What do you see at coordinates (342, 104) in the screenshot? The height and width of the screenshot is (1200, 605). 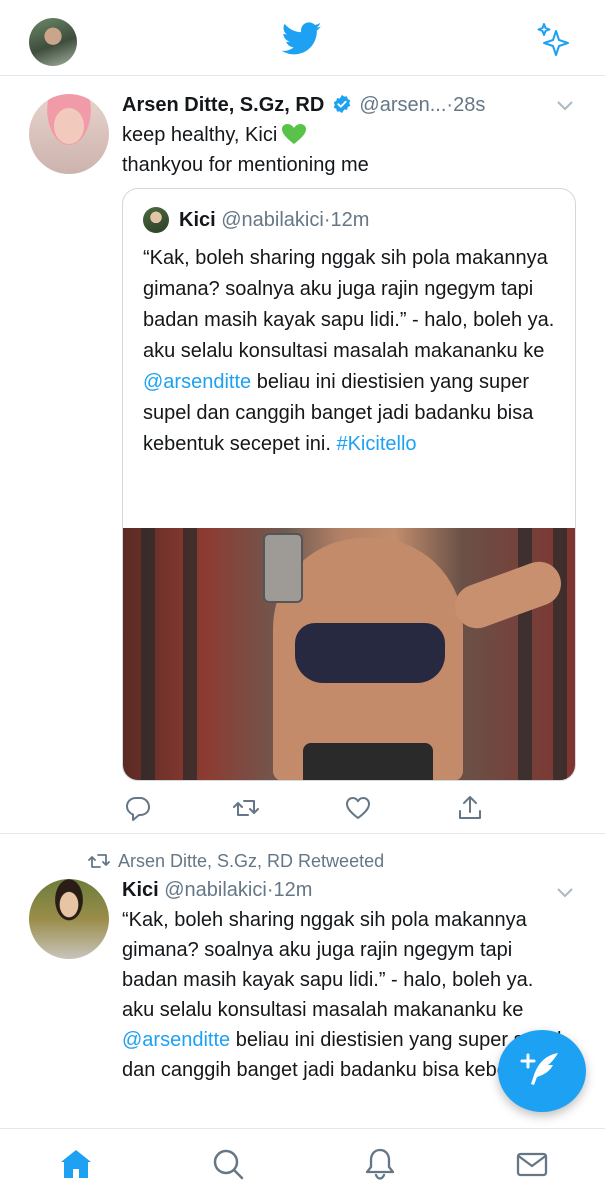 I see `verified-badge-icon` at bounding box center [342, 104].